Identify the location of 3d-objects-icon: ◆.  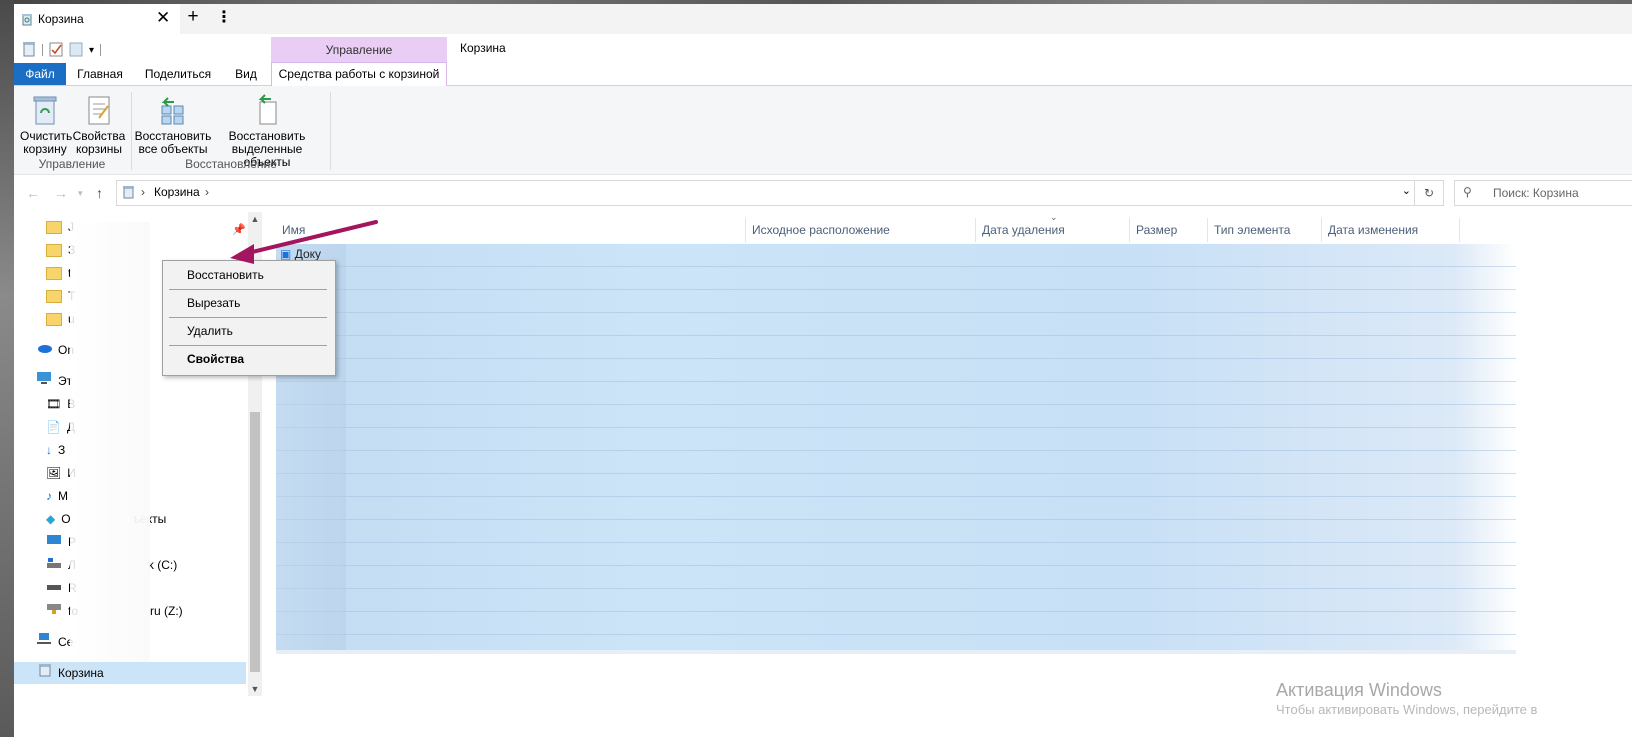
(51, 519).